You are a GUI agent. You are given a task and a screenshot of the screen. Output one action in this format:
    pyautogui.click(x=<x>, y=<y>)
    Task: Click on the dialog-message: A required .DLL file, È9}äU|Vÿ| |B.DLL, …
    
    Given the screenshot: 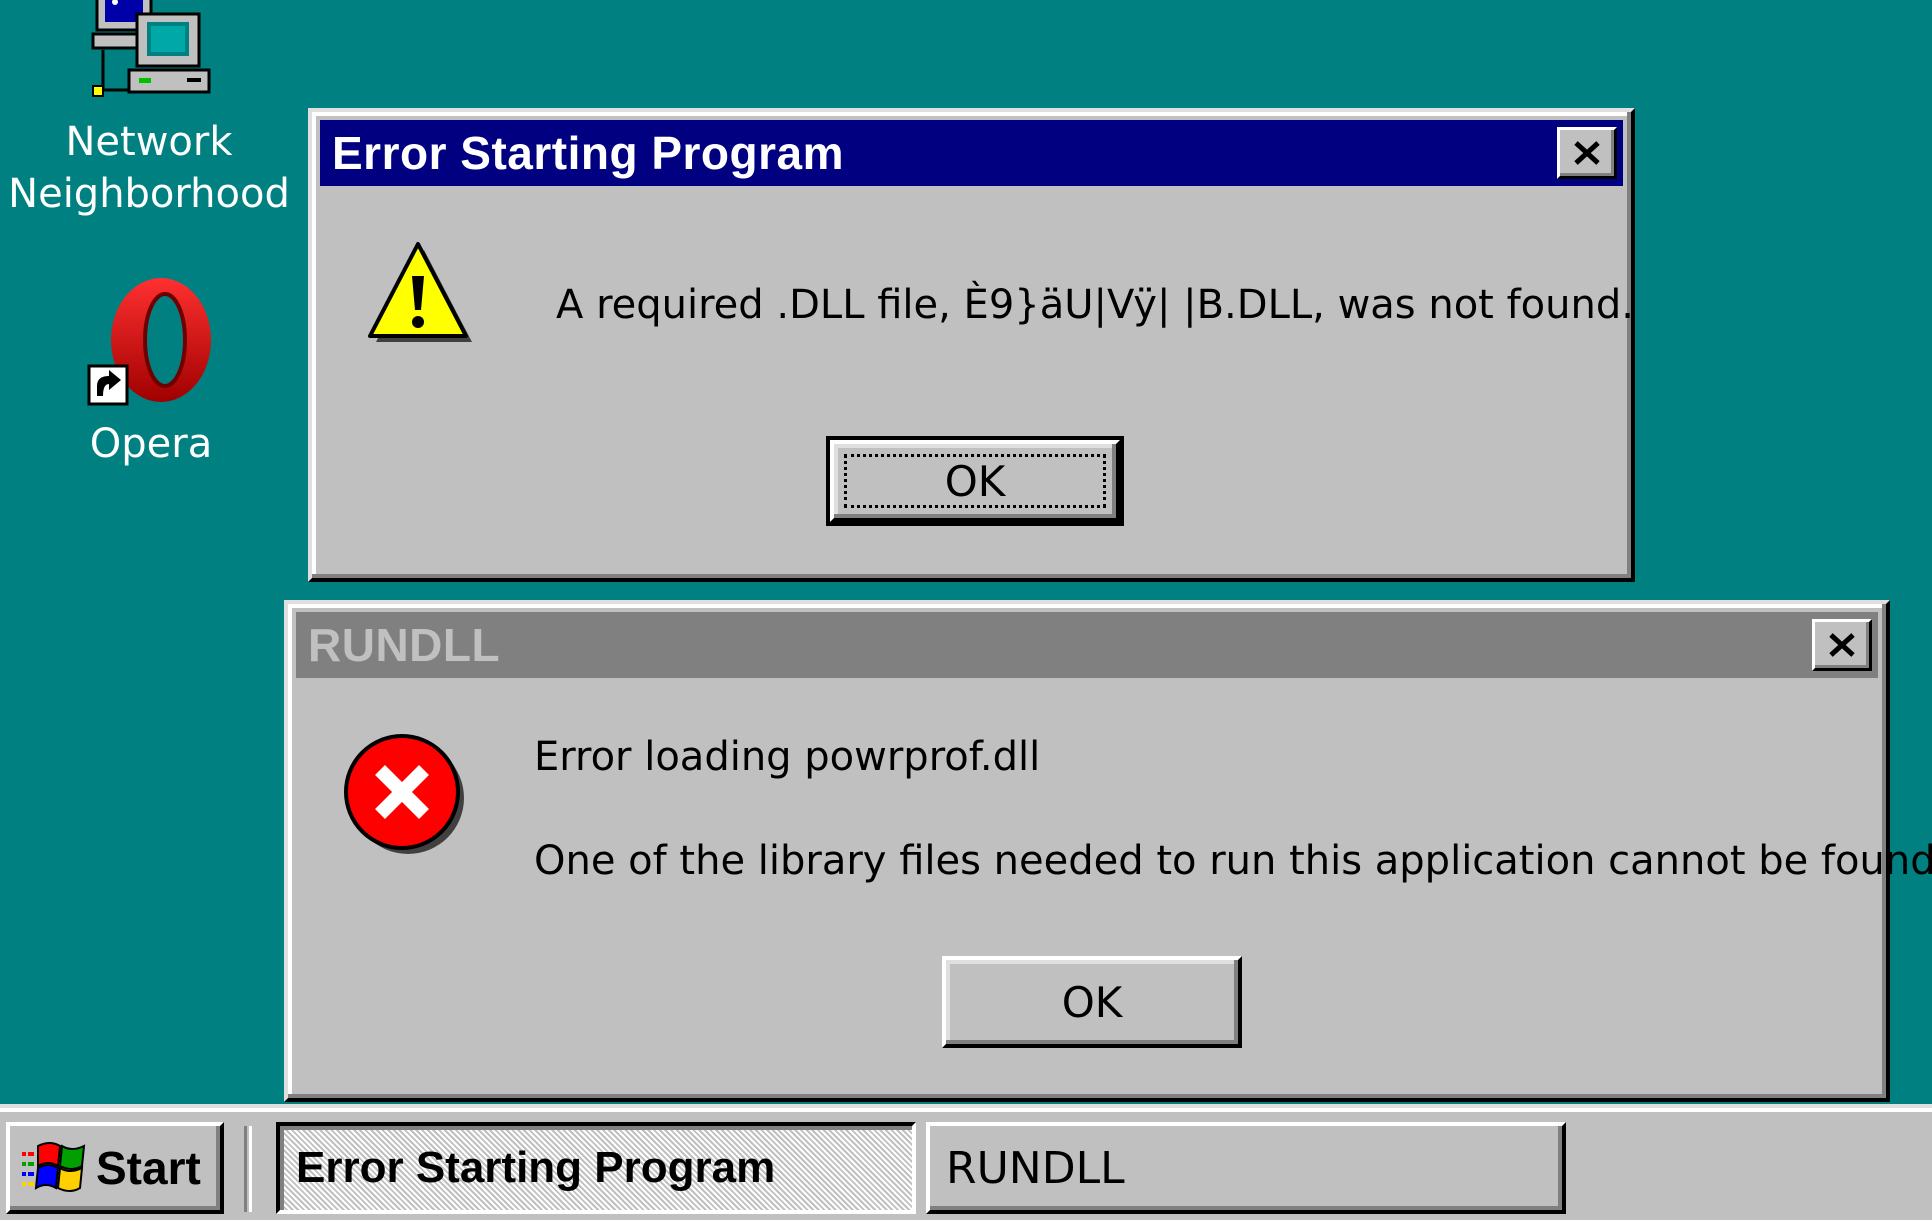 What is the action you would take?
    pyautogui.click(x=1095, y=305)
    